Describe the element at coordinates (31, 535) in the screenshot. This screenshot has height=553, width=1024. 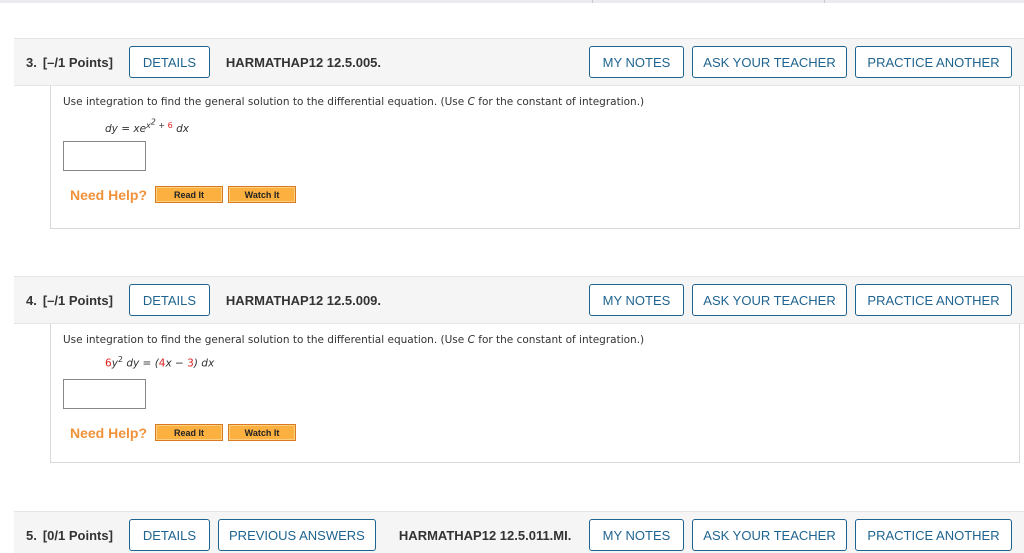
I see `question-number: 5.` at that location.